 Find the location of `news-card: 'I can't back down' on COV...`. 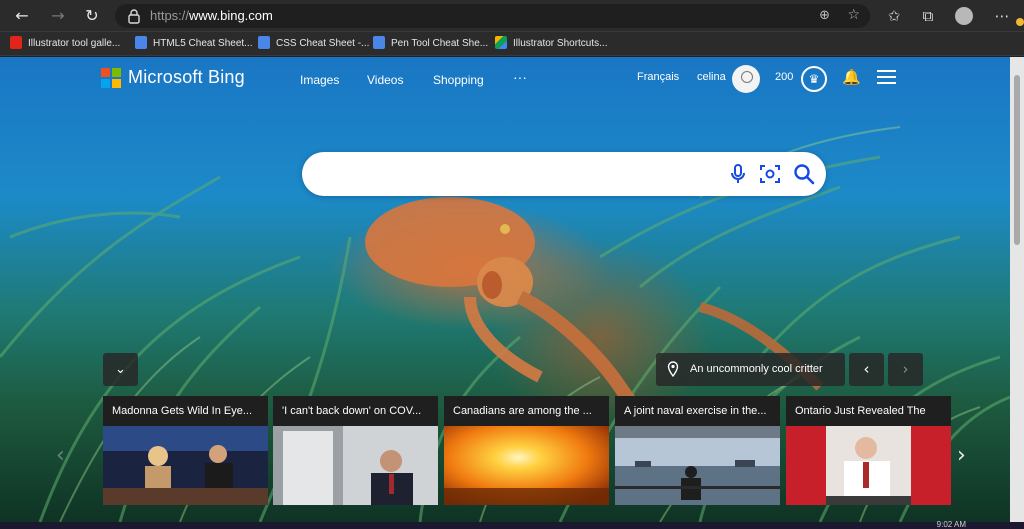

news-card: 'I can't back down' on COV... is located at coordinates (355, 450).